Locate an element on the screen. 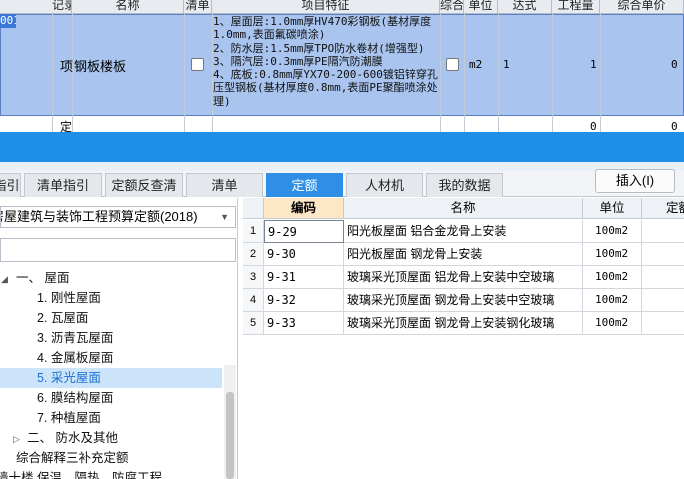 This screenshot has height=479, width=684. header-unit: 单位 is located at coordinates (481, 7).